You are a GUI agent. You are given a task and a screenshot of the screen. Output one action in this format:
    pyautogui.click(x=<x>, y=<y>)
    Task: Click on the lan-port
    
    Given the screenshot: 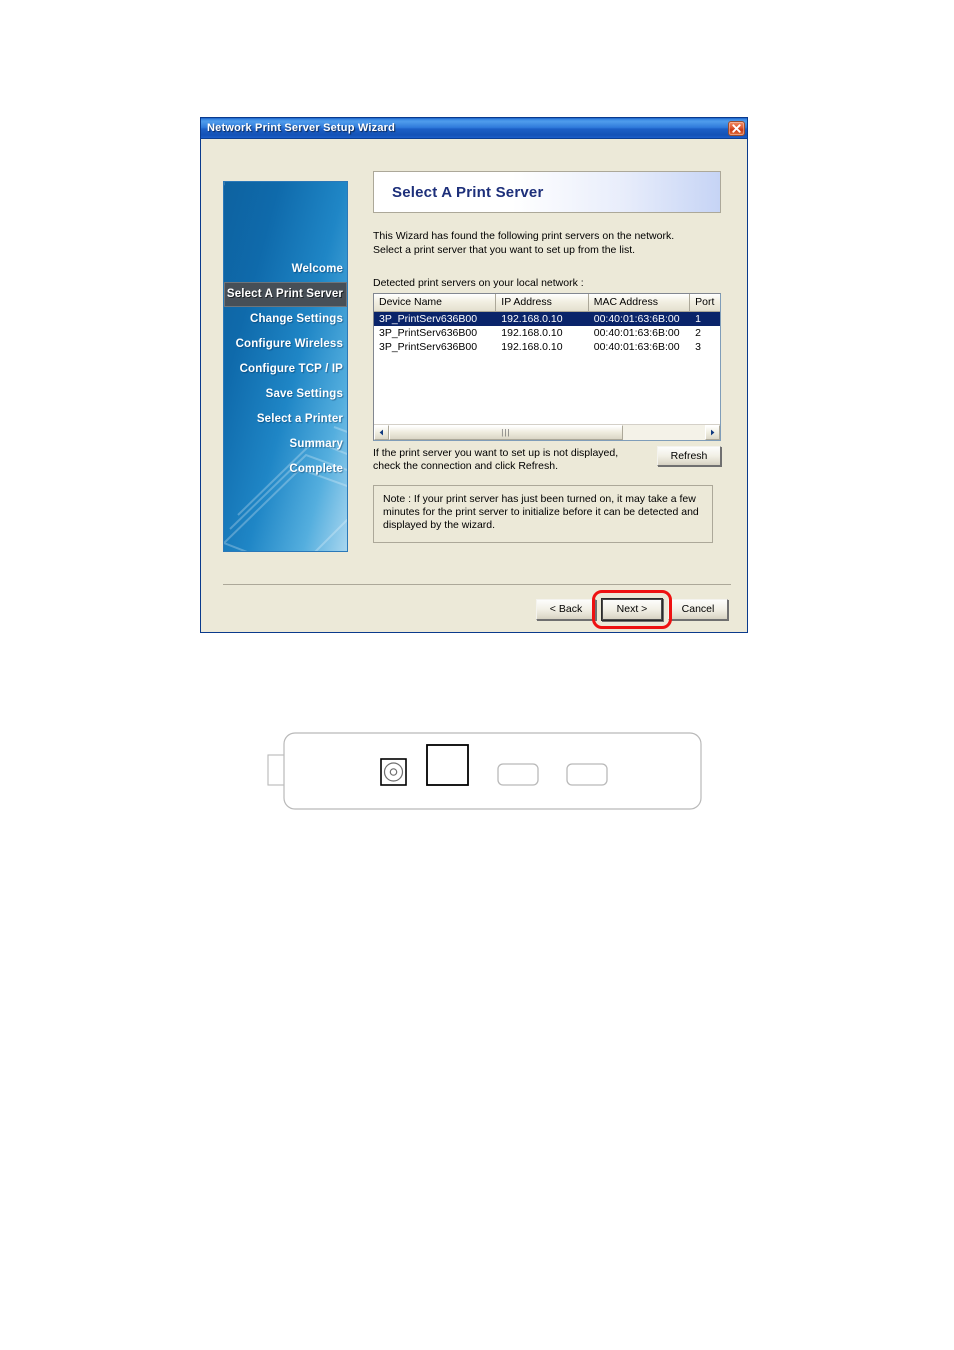 What is the action you would take?
    pyautogui.click(x=518, y=774)
    